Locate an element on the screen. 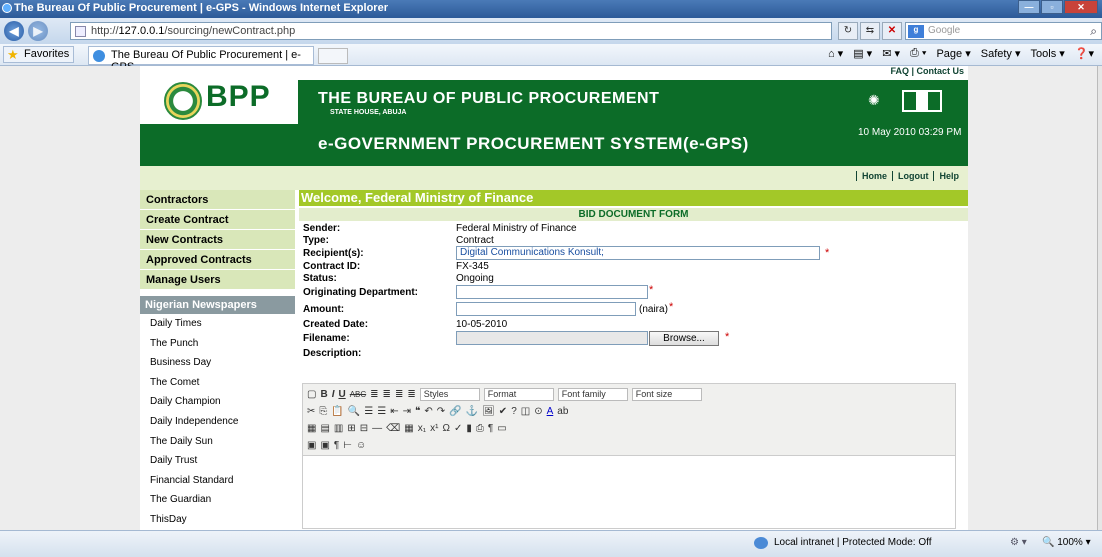 The width and height of the screenshot is (1102, 557). anchor-icon: ⚓ is located at coordinates (472, 411).